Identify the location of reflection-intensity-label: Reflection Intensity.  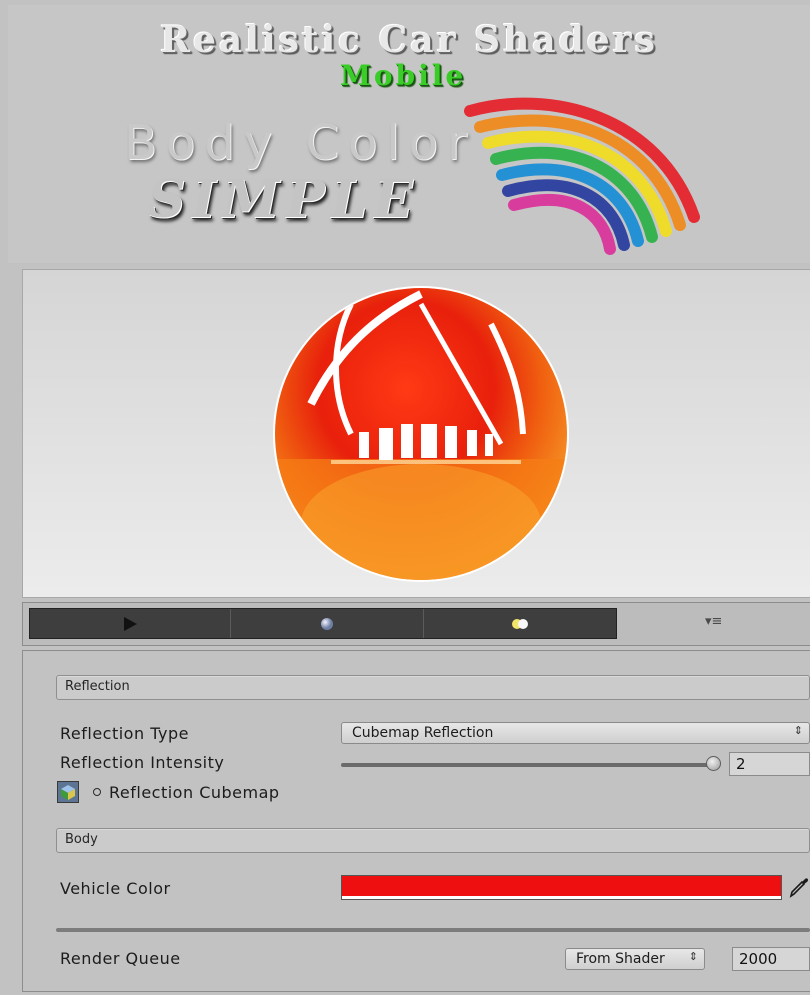
(142, 762).